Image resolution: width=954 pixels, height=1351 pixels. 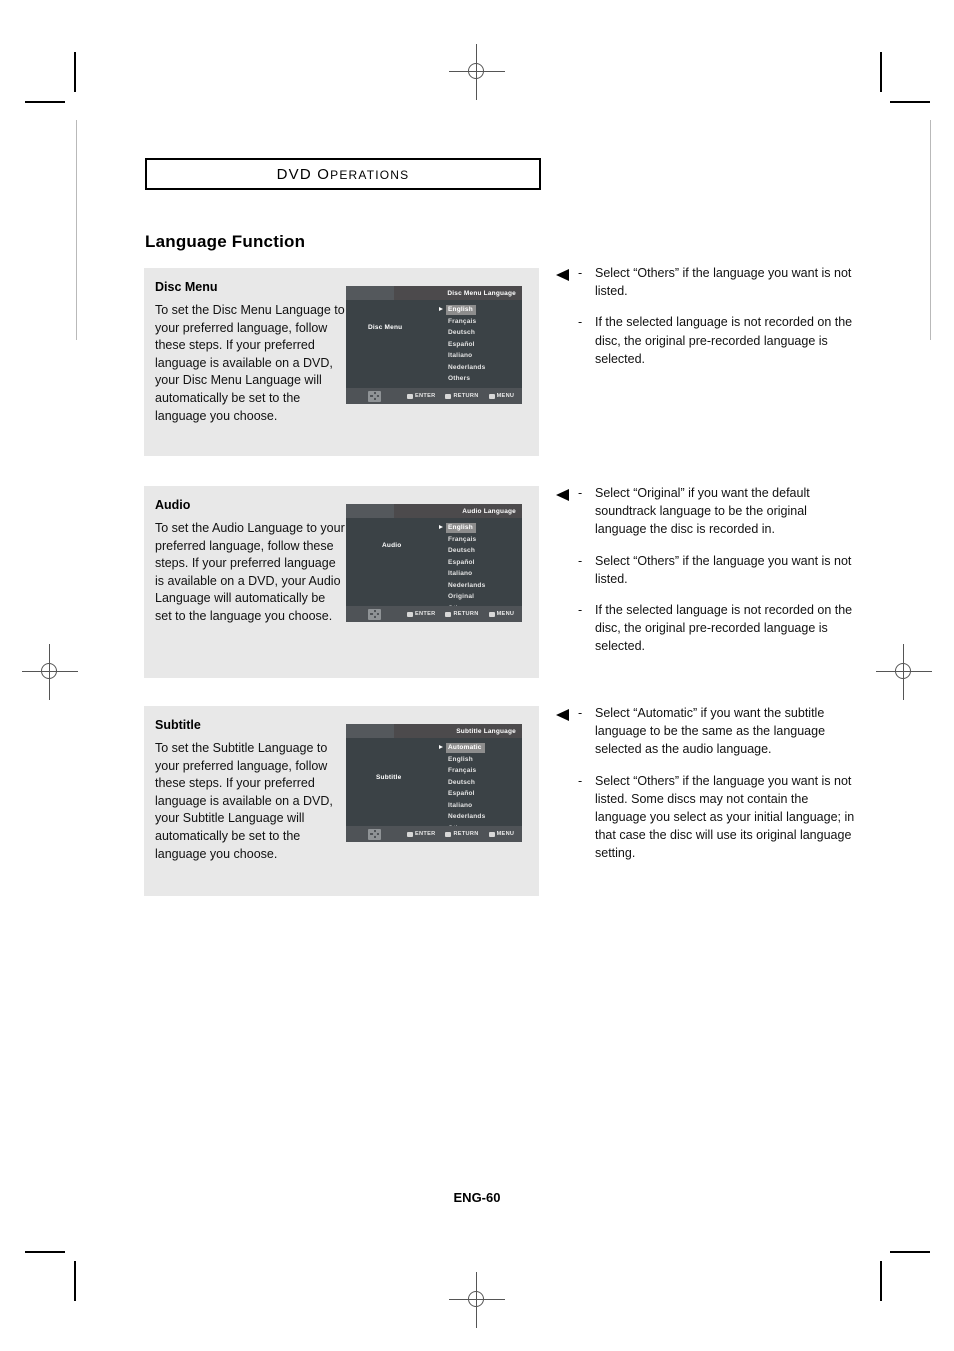 What do you see at coordinates (461, 596) in the screenshot?
I see `osd-list-item-label: Original` at bounding box center [461, 596].